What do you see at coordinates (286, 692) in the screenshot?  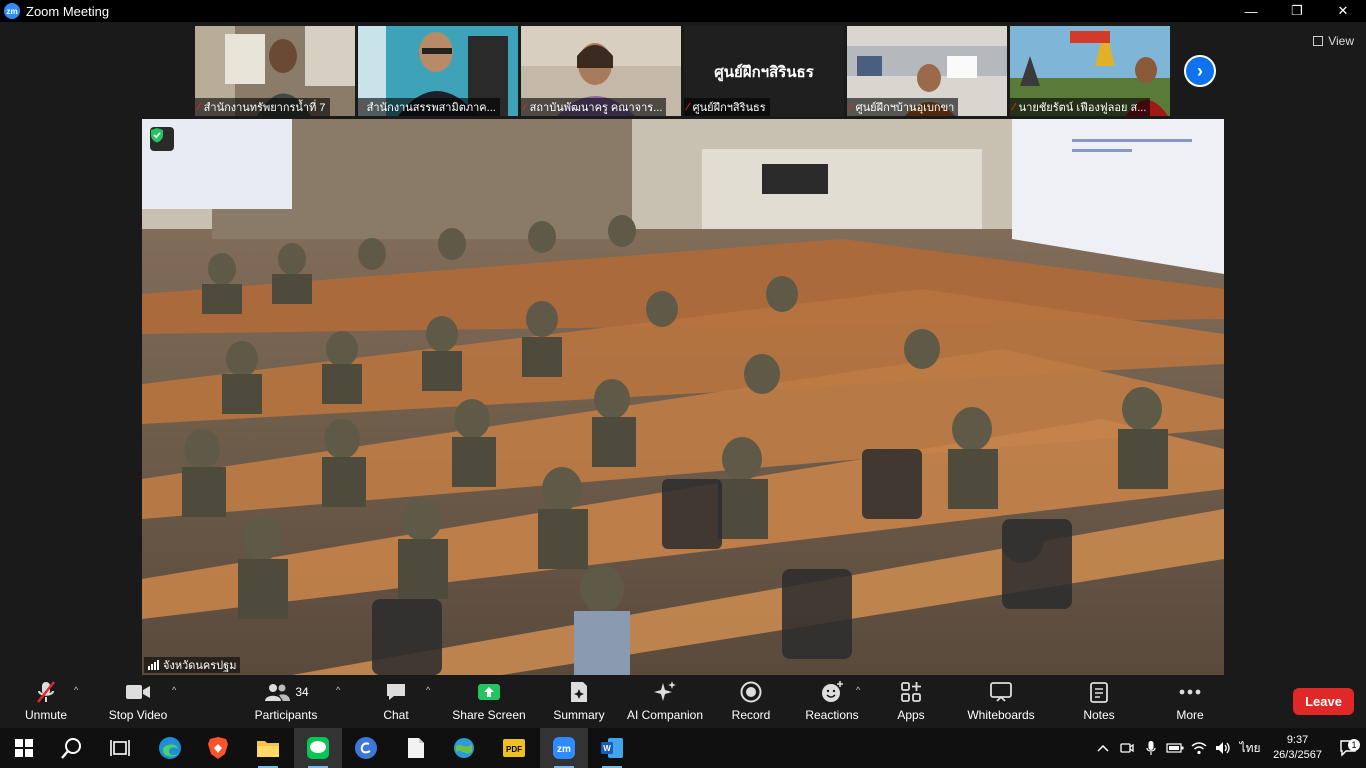 I see `participants-icon: 34` at bounding box center [286, 692].